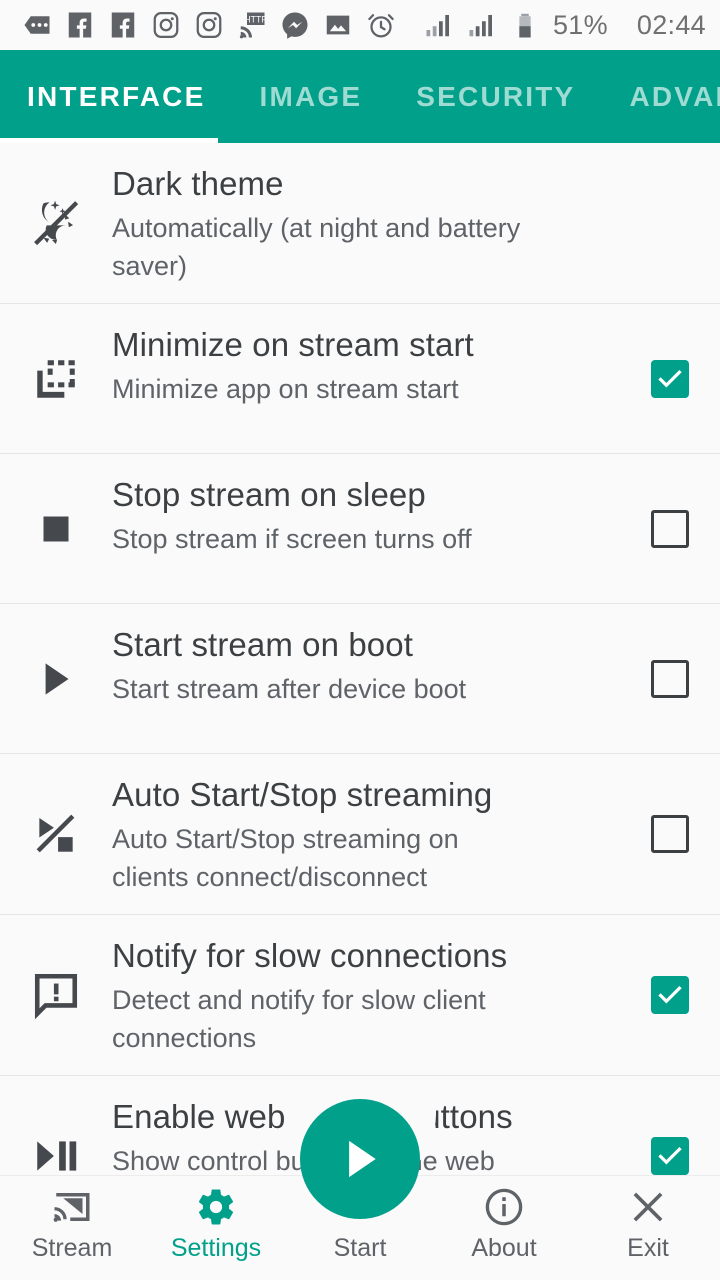 This screenshot has width=720, height=1280. What do you see at coordinates (295, 25) in the screenshot?
I see `messenger-icon` at bounding box center [295, 25].